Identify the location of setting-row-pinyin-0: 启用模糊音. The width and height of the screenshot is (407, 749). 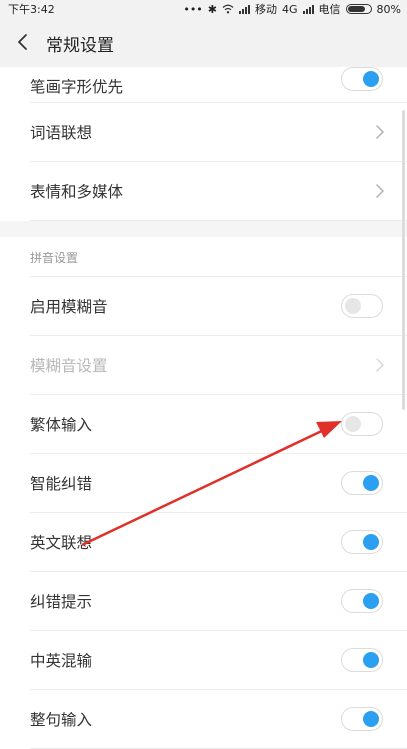
(218, 306).